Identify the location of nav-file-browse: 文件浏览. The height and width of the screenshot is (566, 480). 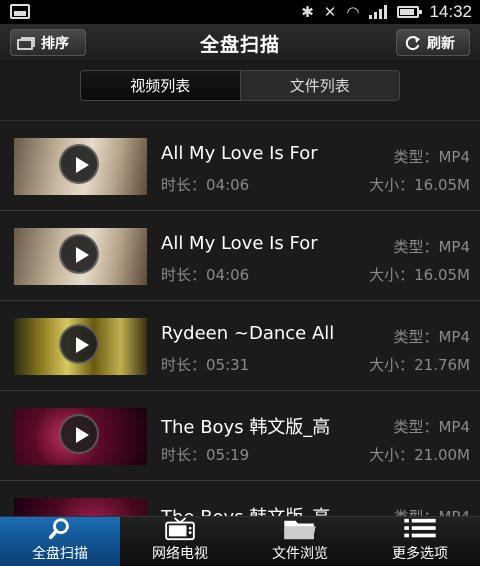
(300, 541).